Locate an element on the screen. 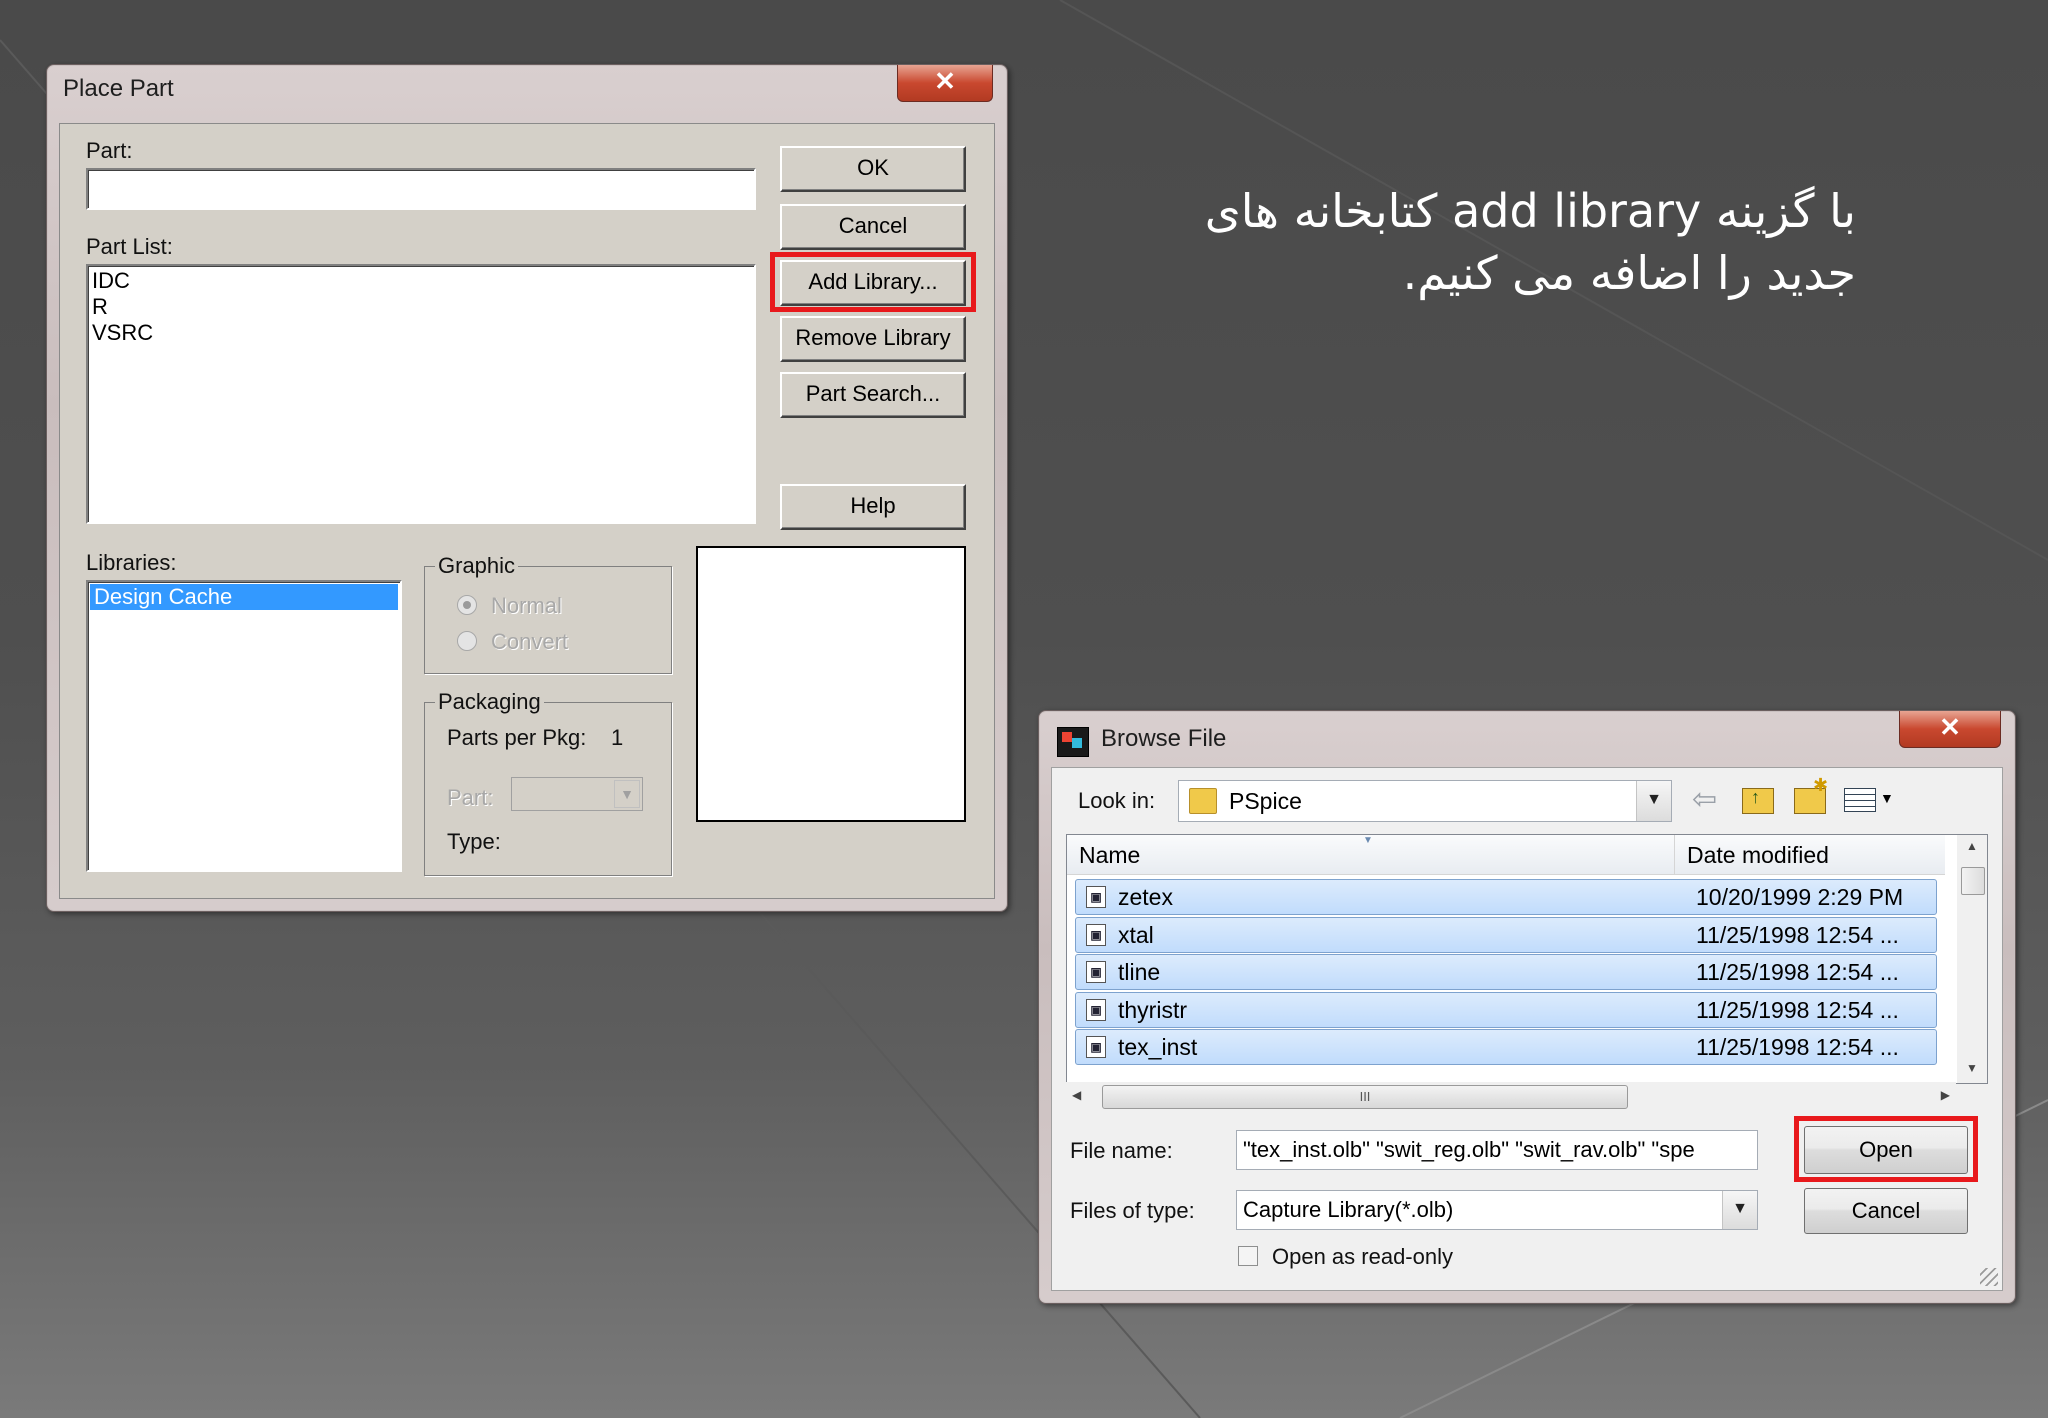  add-library-highlight is located at coordinates (873, 282).